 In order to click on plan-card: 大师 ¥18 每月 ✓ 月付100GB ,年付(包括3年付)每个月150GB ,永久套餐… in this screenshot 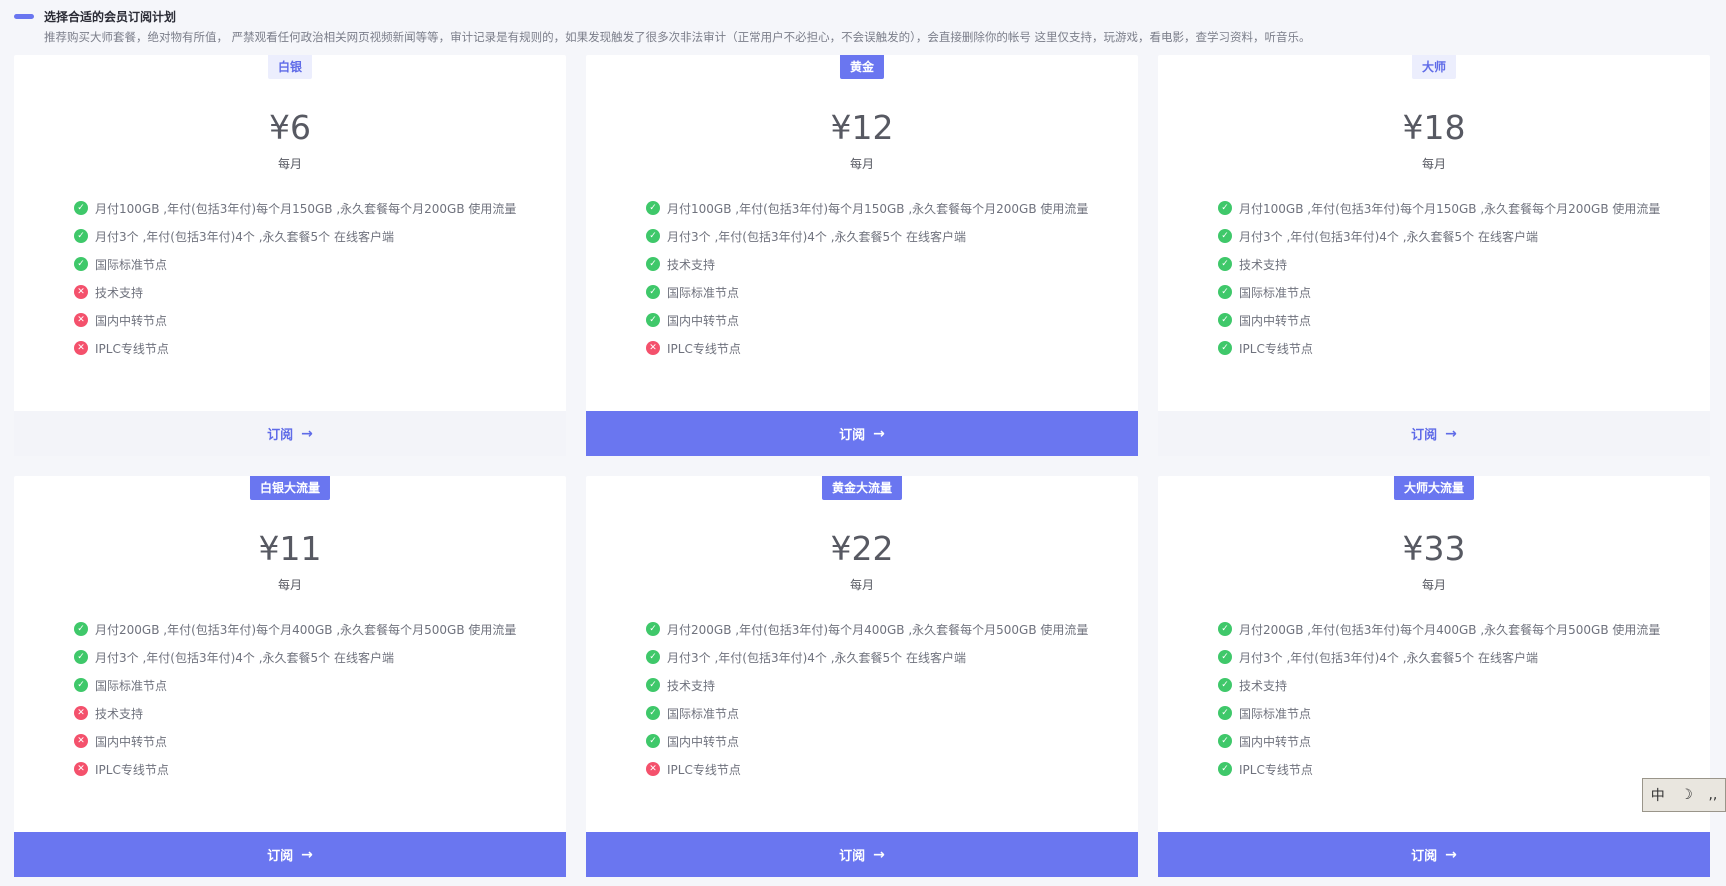, I will do `click(1434, 255)`.